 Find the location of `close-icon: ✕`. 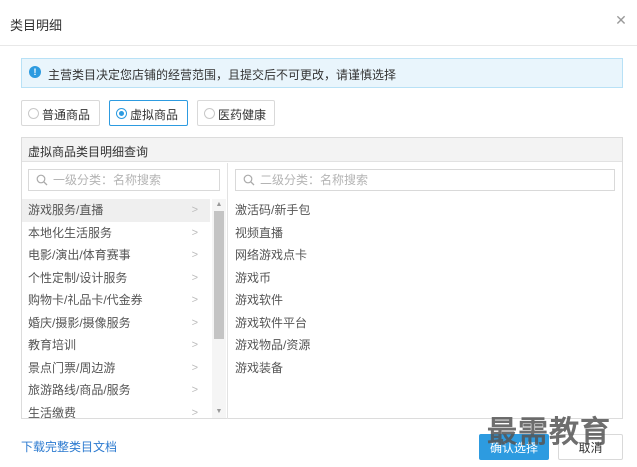

close-icon: ✕ is located at coordinates (621, 20).